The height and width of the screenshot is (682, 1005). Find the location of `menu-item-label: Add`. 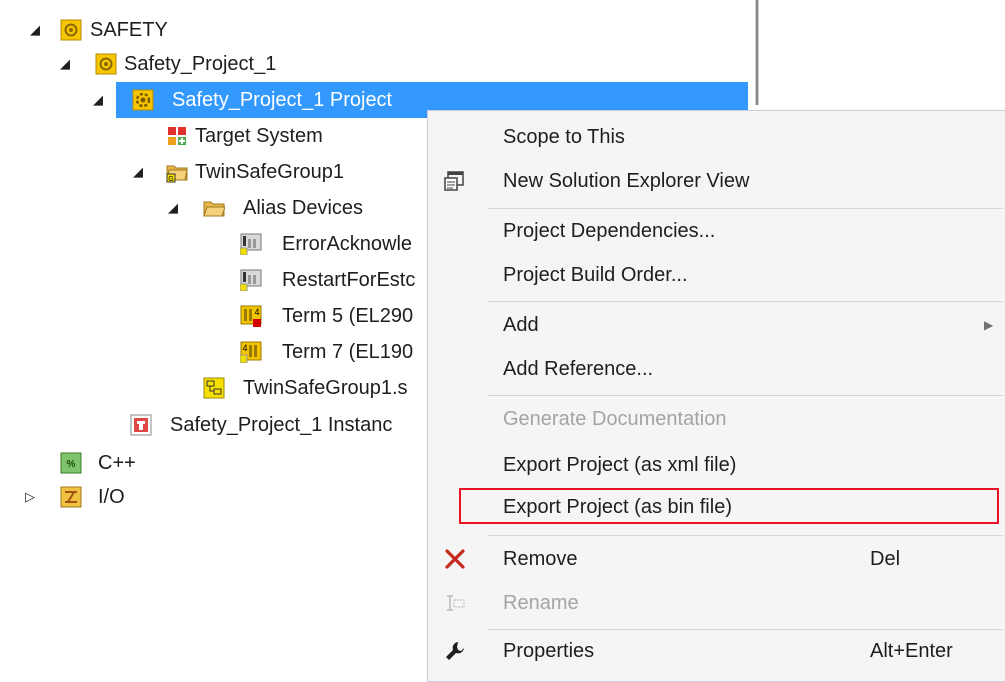

menu-item-label: Add is located at coordinates (521, 325).